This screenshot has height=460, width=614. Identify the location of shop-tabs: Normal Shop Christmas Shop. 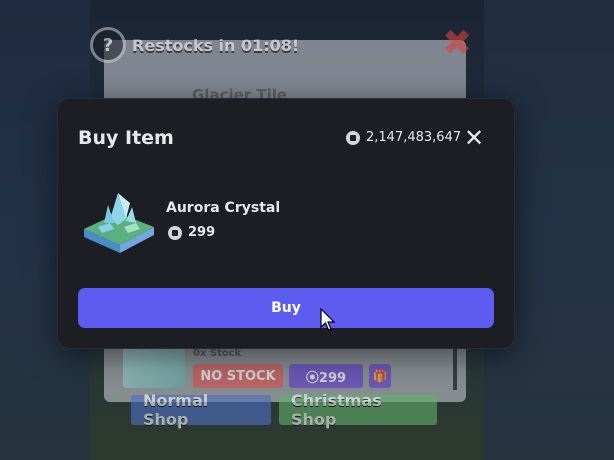
(284, 410).